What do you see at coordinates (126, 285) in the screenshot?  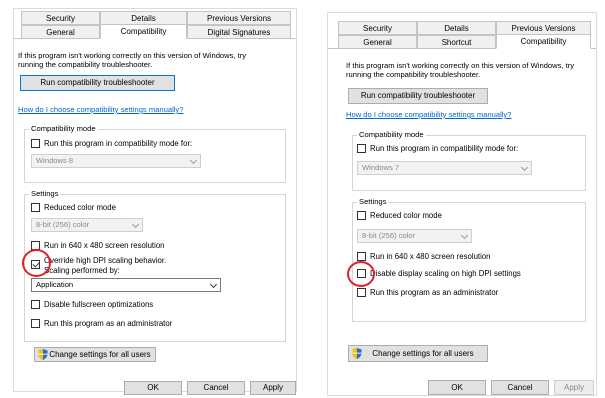 I see `scaling-select: Application` at bounding box center [126, 285].